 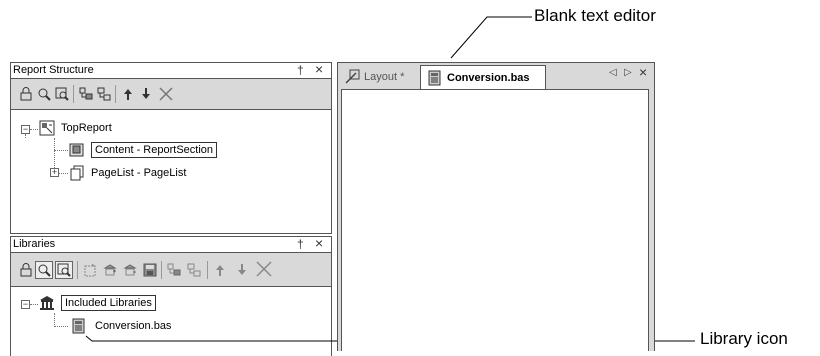 I want to click on scroll-left-icon: ◁, so click(x=613, y=72).